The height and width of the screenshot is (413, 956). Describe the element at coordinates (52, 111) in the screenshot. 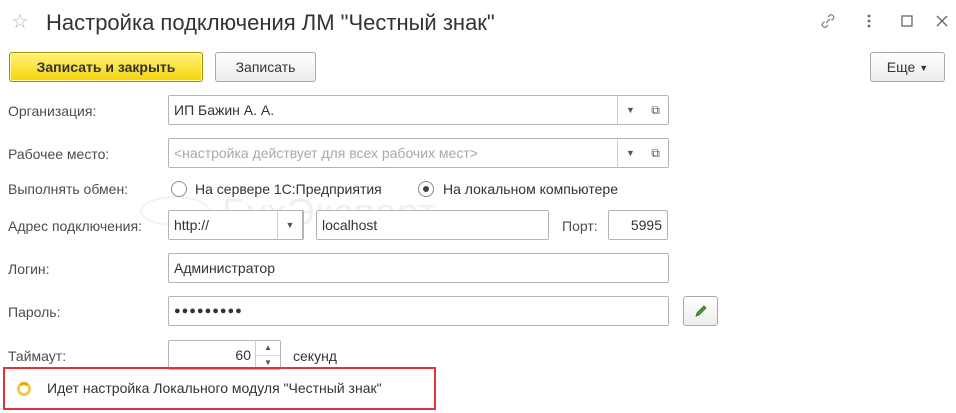

I see `organization-label: Организация:` at that location.